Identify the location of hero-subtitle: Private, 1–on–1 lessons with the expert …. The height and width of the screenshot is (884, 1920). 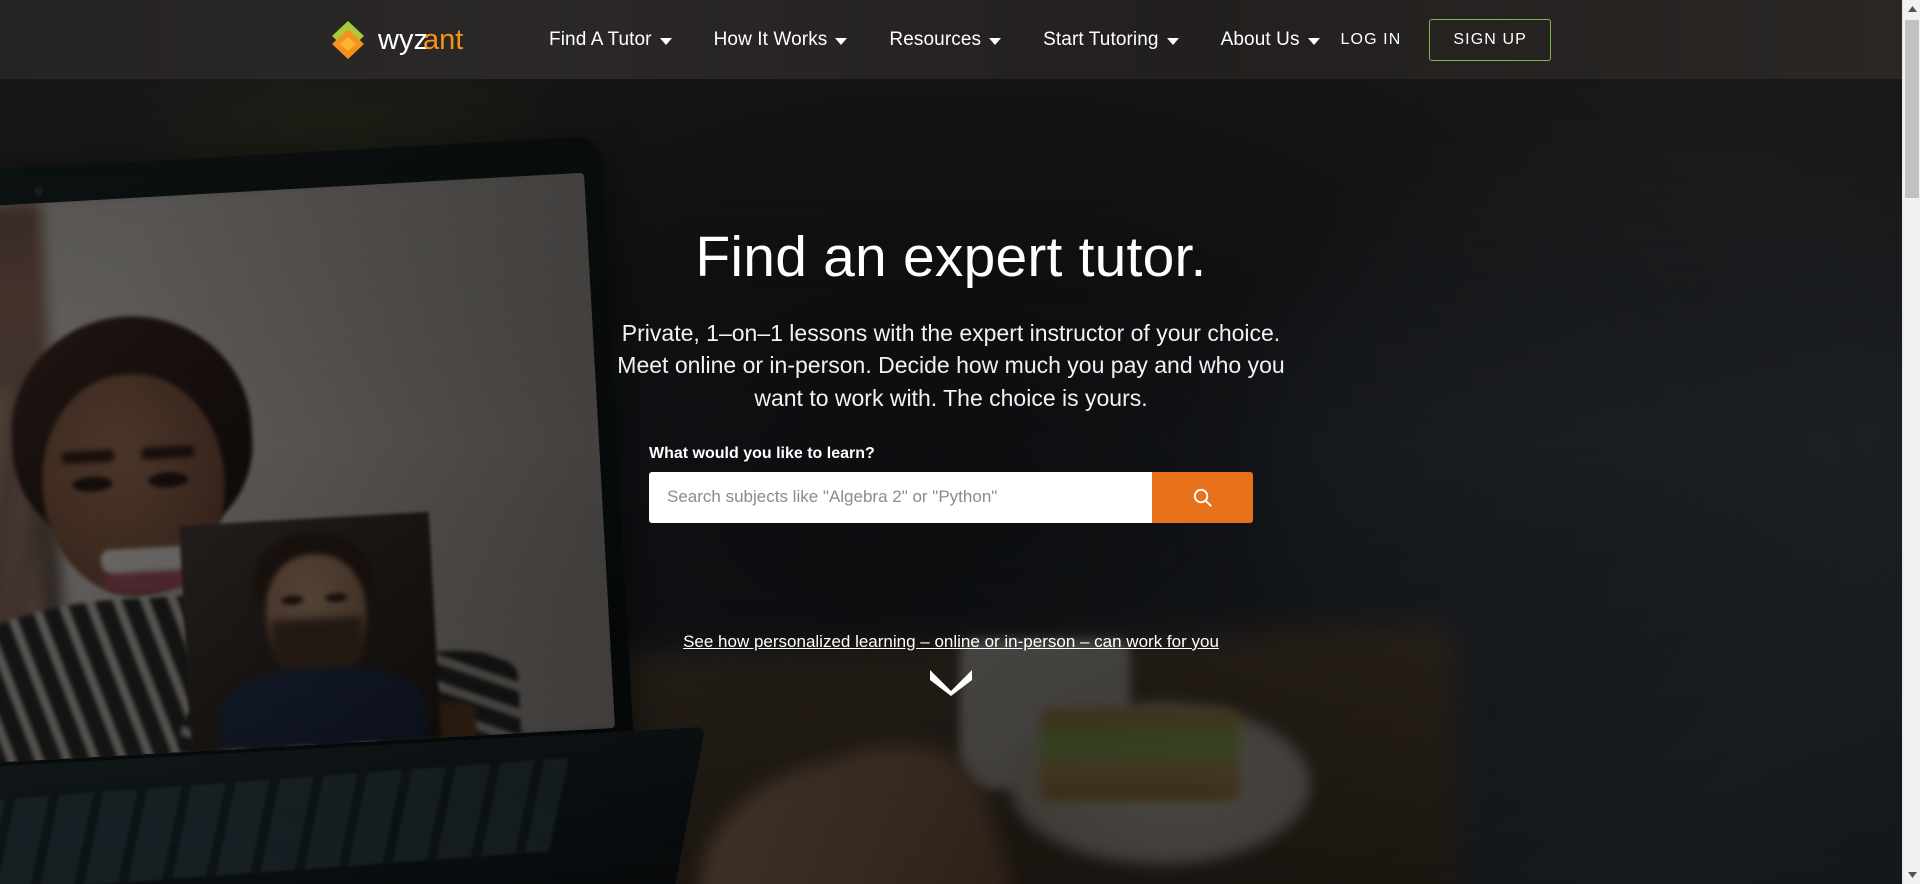
(951, 365).